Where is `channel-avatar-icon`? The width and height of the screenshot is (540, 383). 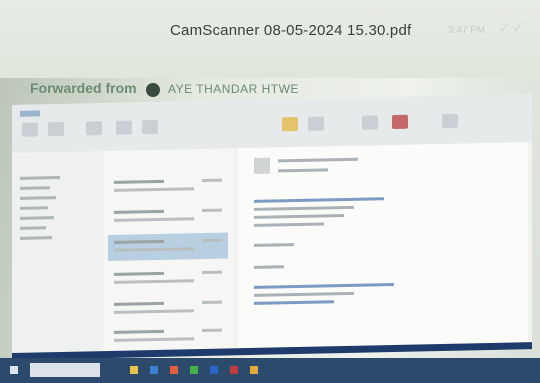 channel-avatar-icon is located at coordinates (153, 90).